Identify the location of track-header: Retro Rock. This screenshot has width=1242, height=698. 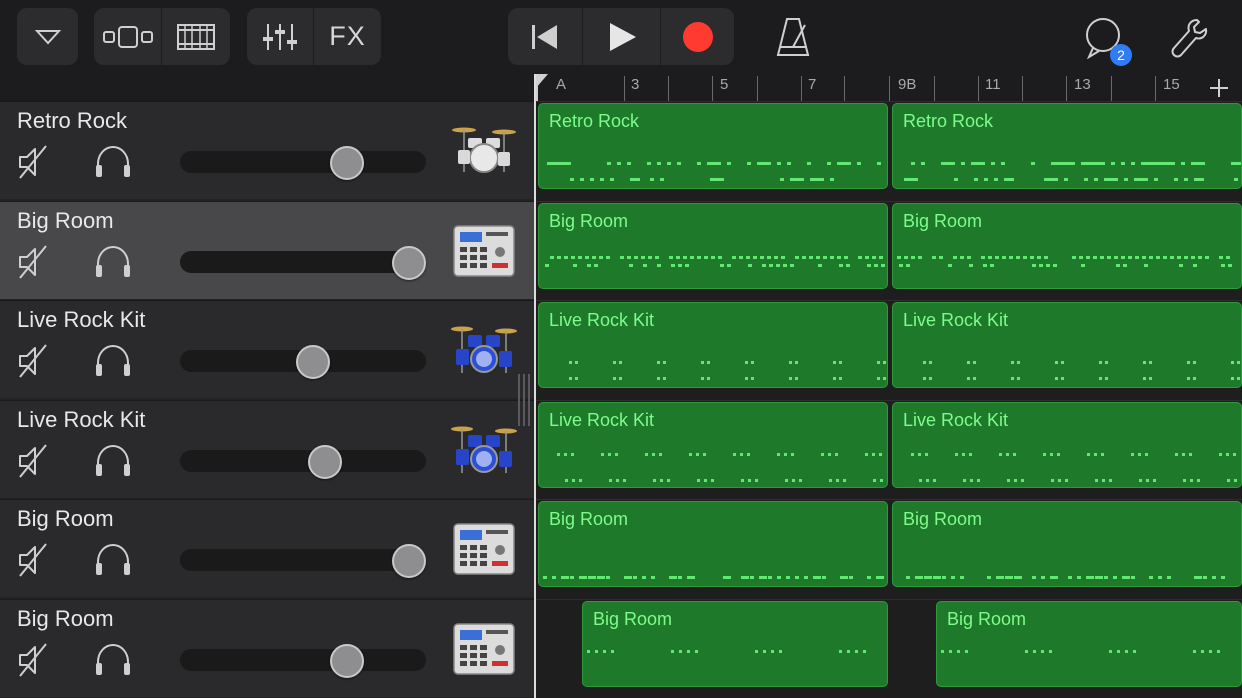
(267, 150).